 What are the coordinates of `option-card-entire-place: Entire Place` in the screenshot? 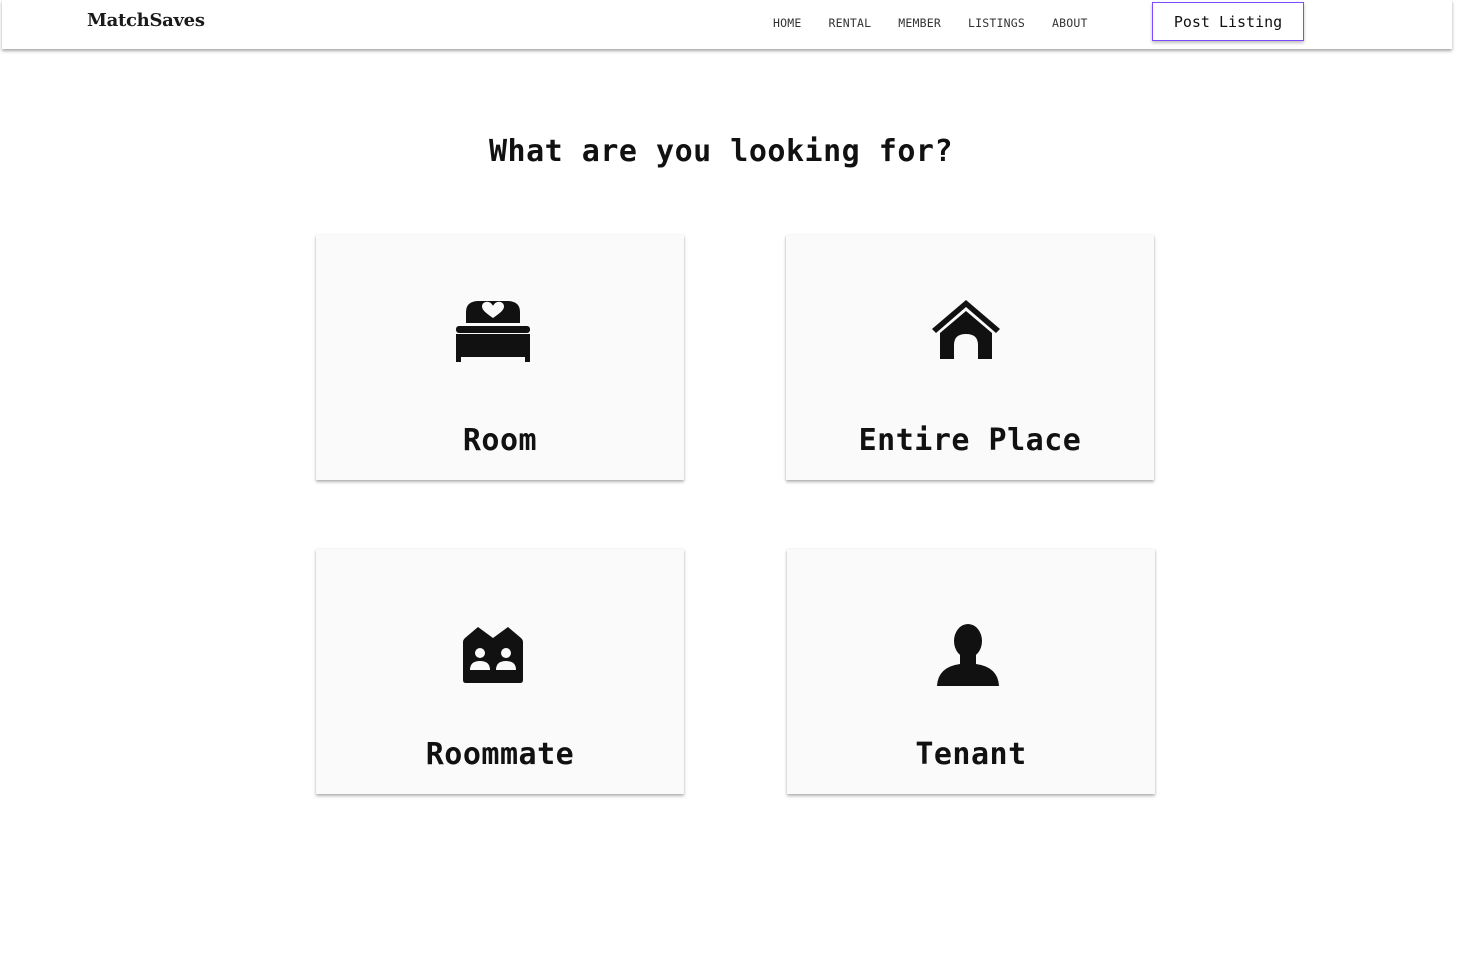 It's located at (970, 357).